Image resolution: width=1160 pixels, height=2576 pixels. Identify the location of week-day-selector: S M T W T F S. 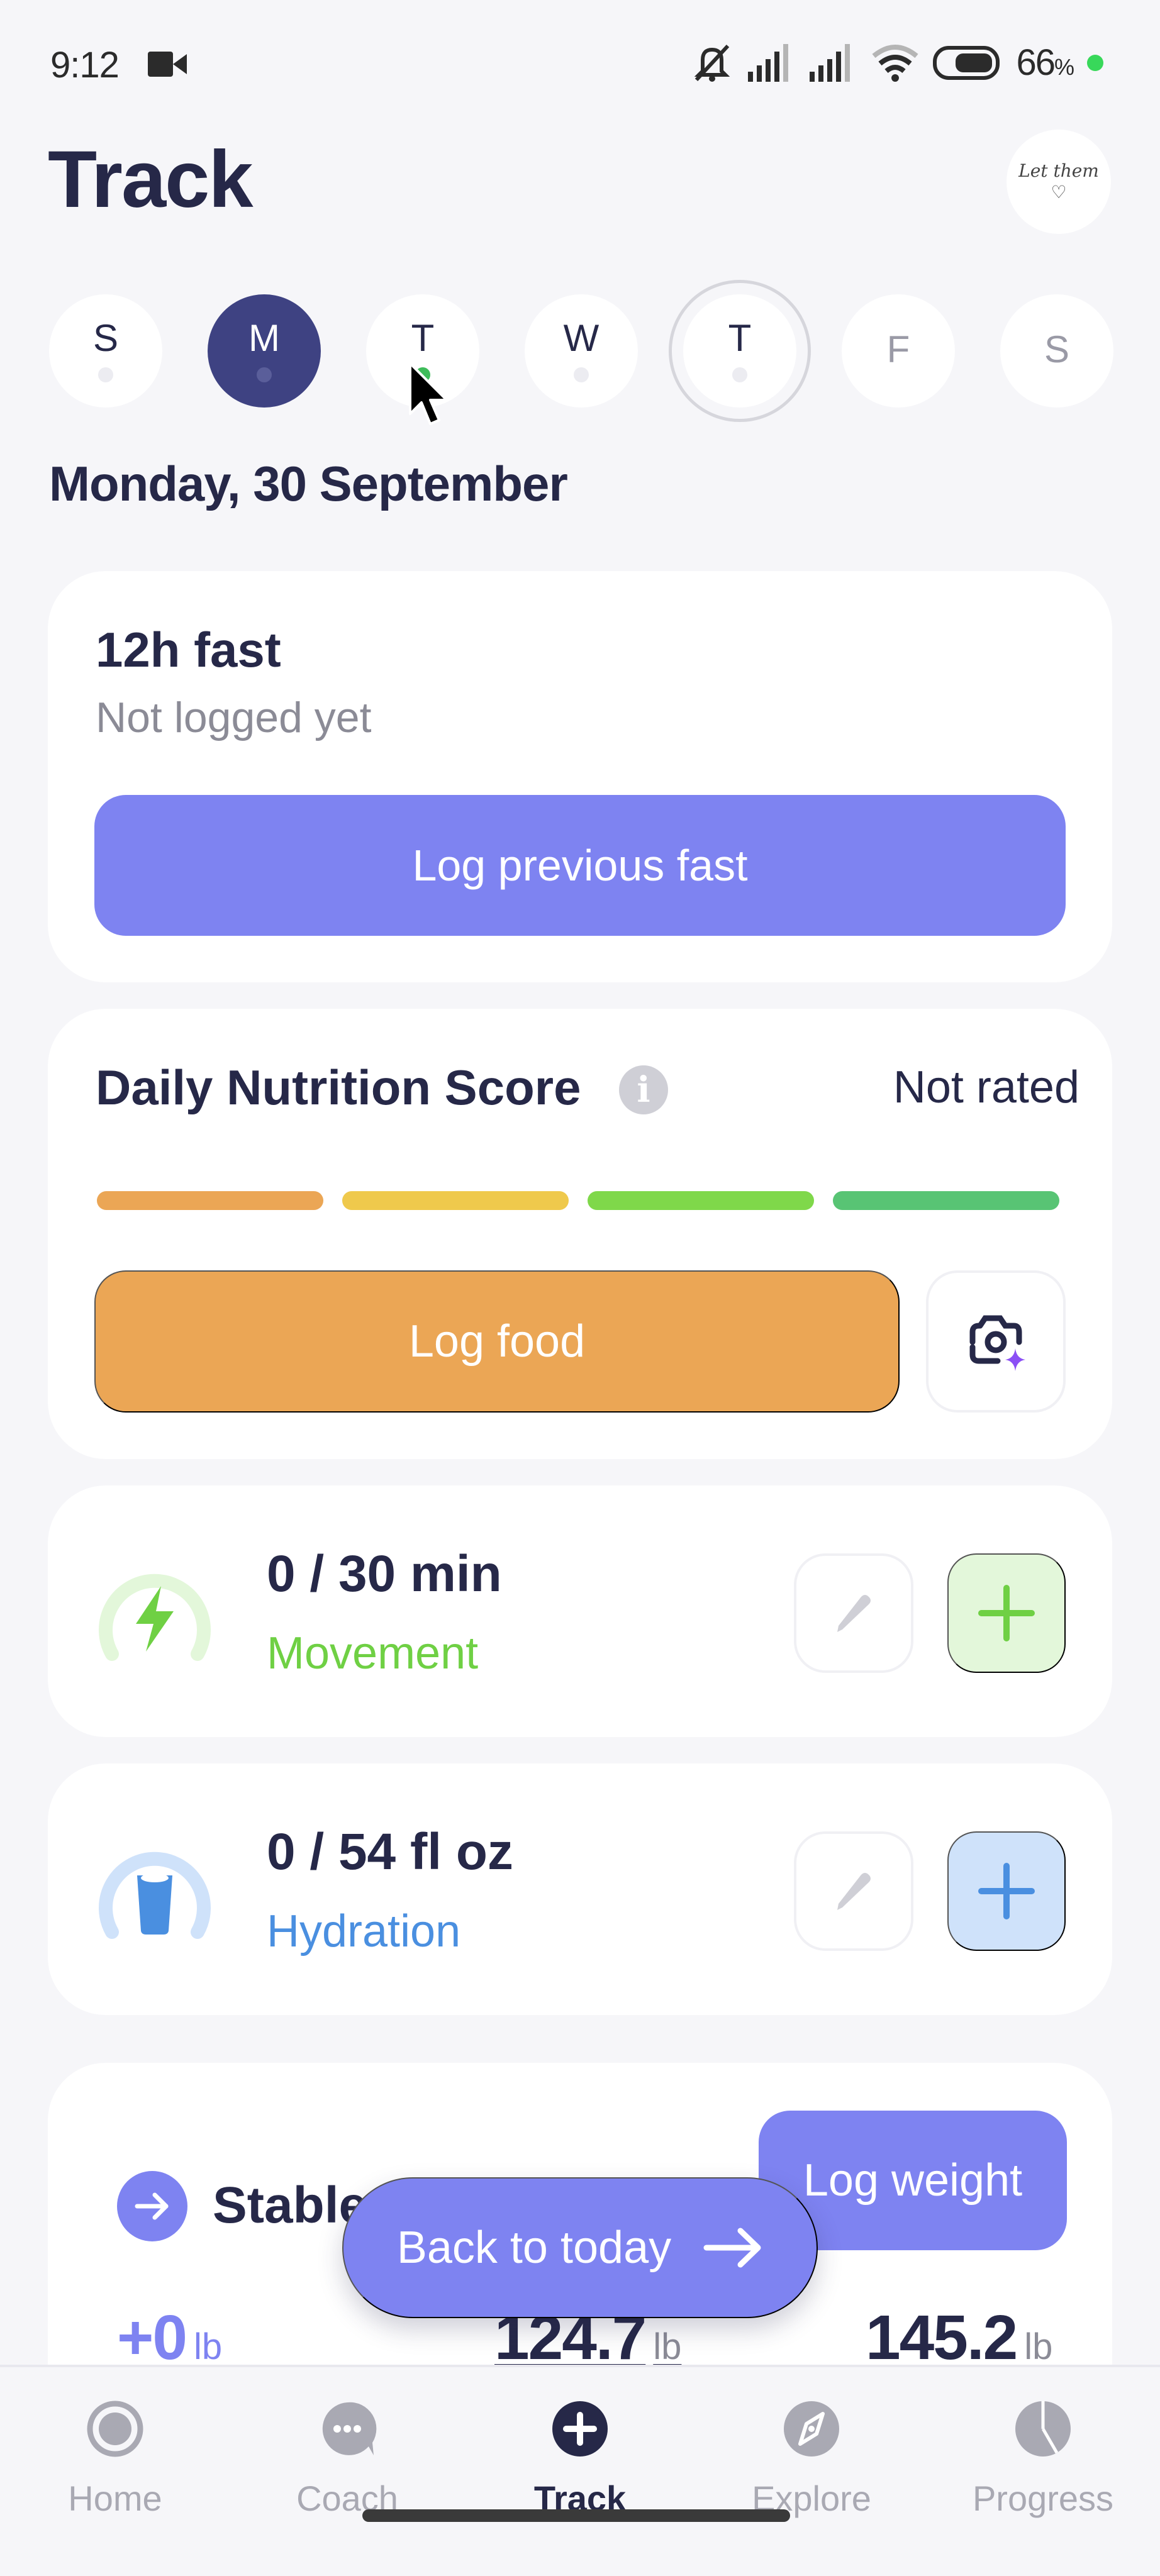
(583, 351).